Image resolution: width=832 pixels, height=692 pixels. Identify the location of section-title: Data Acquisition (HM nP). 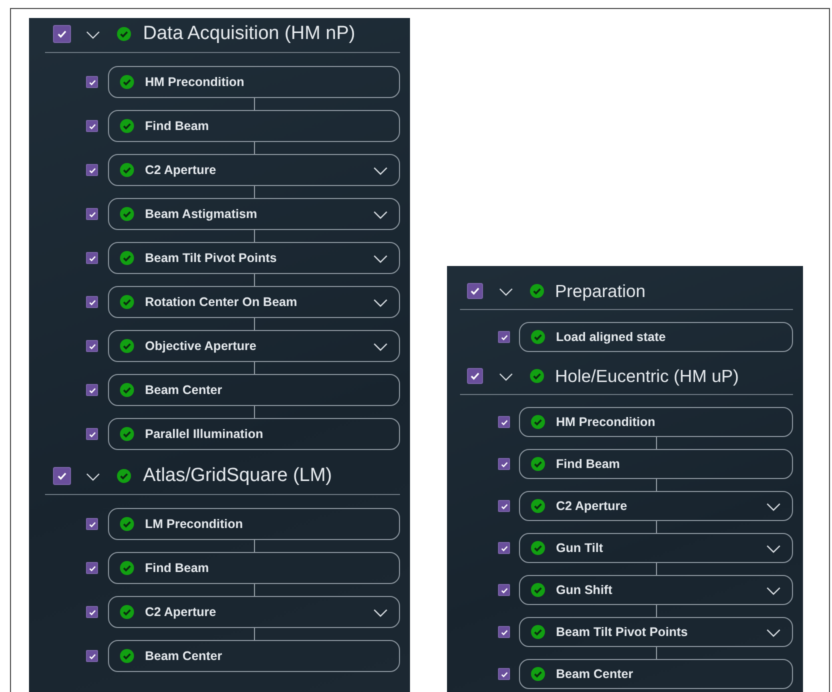
(249, 34).